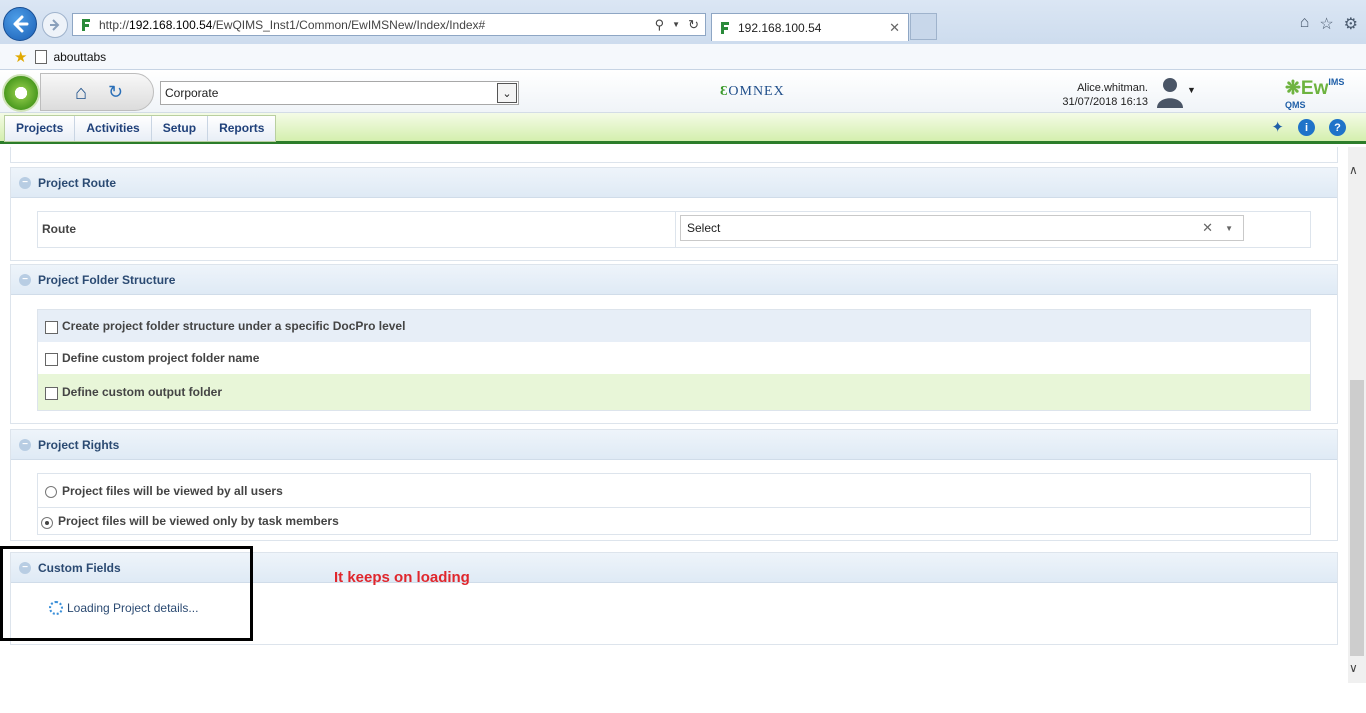 This screenshot has height=713, width=1366. I want to click on new-tab-button, so click(923, 26).